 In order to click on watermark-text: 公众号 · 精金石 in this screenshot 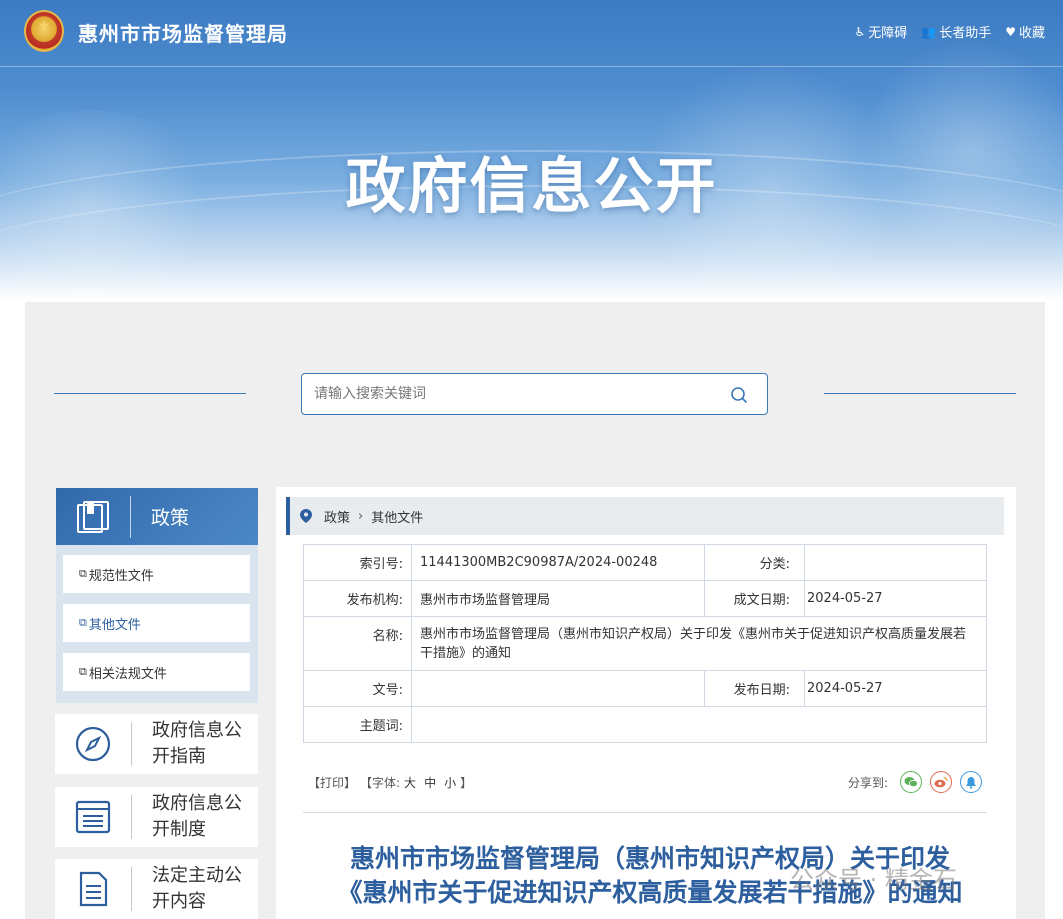, I will do `click(873, 880)`.